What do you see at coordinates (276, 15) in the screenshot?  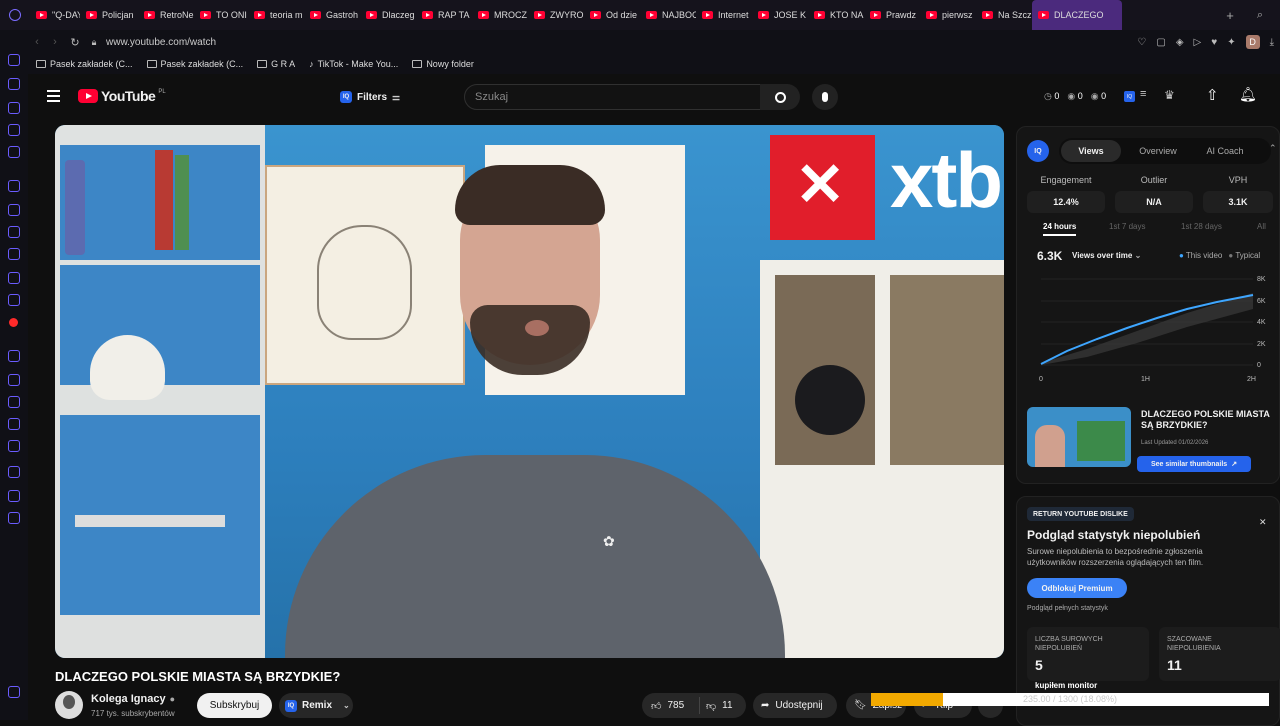 I see `browser-tab: teoria m` at bounding box center [276, 15].